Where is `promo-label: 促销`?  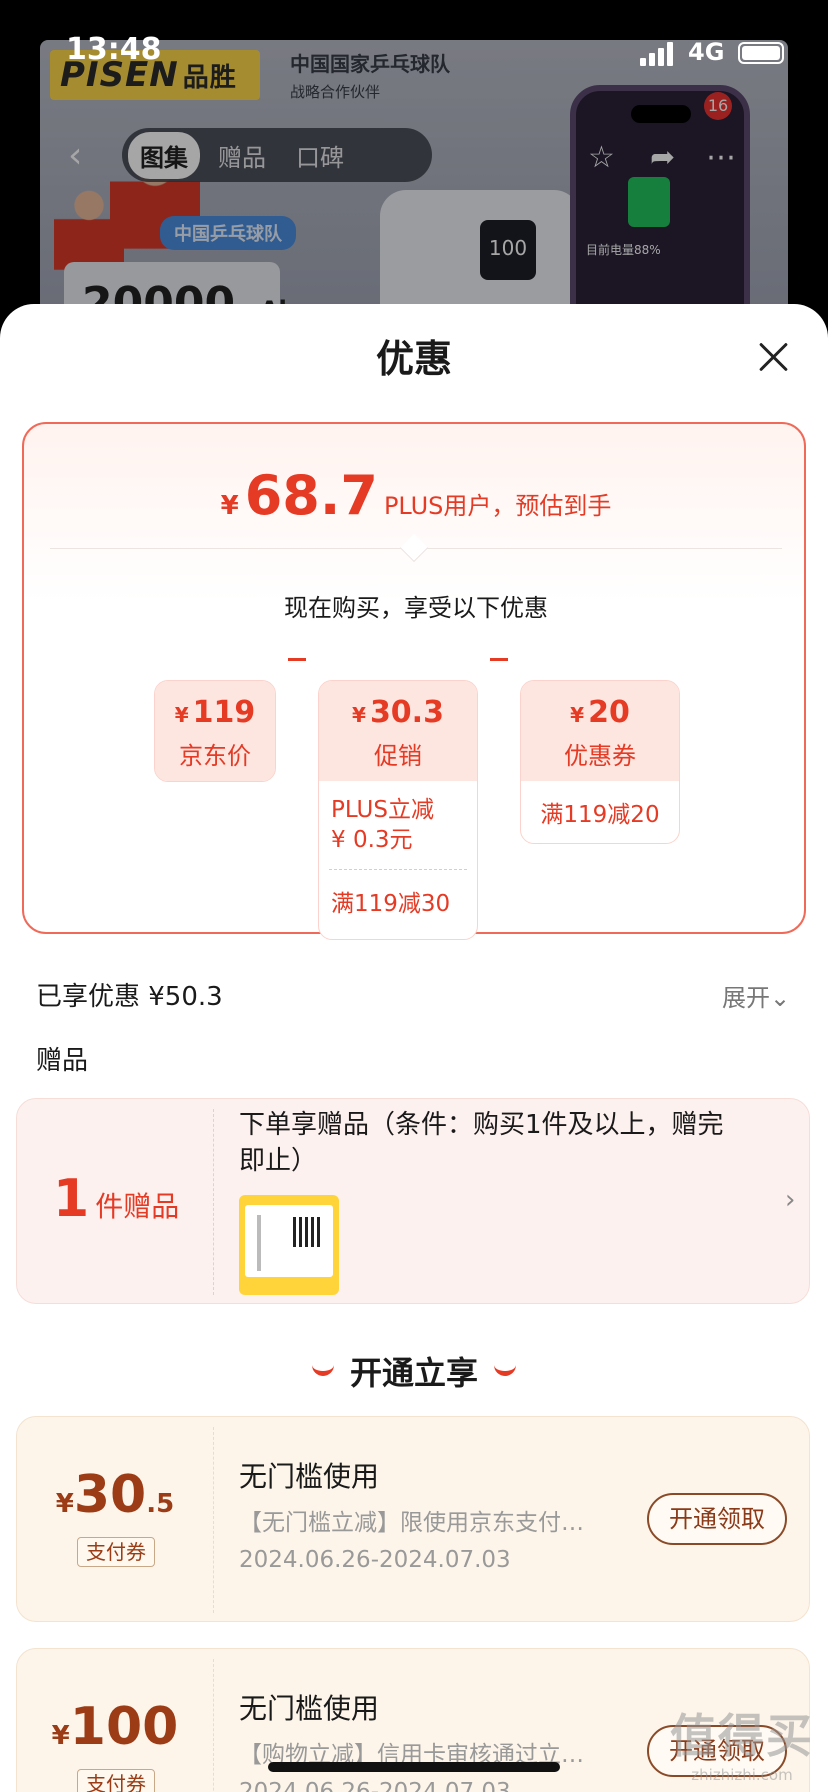 promo-label: 促销 is located at coordinates (398, 756).